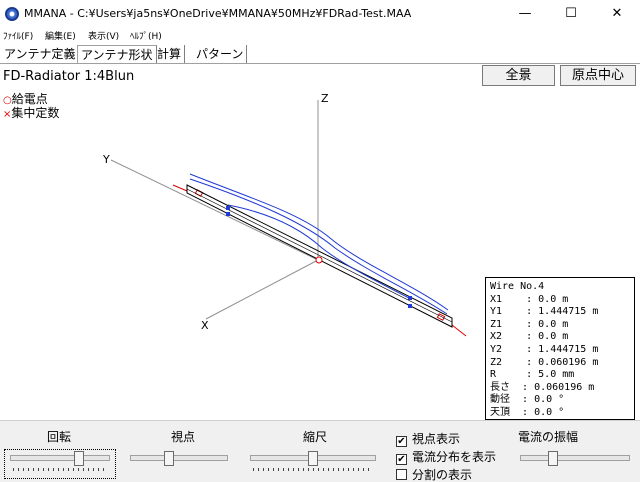 The height and width of the screenshot is (482, 640). What do you see at coordinates (319, 260) in the screenshot?
I see `feed-point-marker` at bounding box center [319, 260].